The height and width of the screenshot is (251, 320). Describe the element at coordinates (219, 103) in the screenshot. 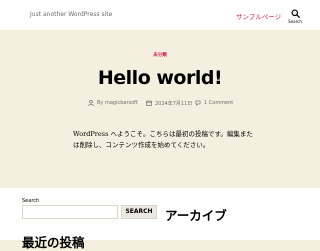

I see `post-comments-text: 1 Comment` at that location.